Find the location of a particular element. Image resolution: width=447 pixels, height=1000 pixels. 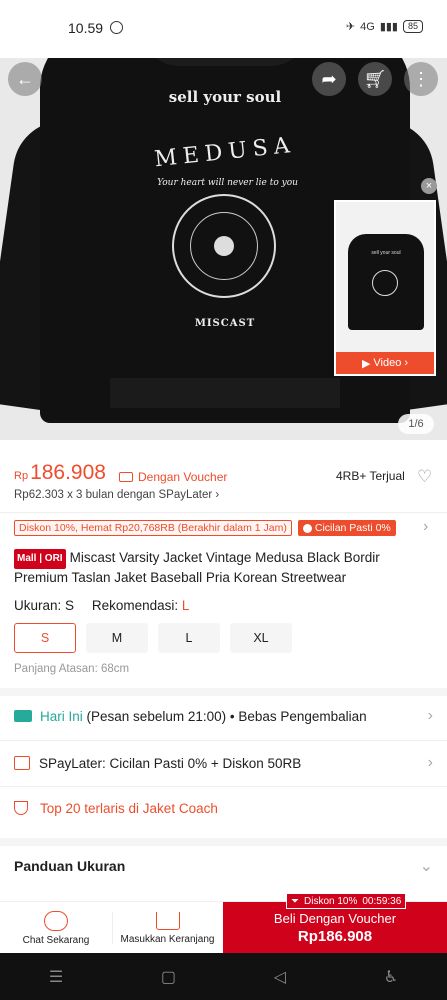

spaylater-installment-text: Rp62.303 x 3 bulan dengan SPayLater is located at coordinates (113, 495).